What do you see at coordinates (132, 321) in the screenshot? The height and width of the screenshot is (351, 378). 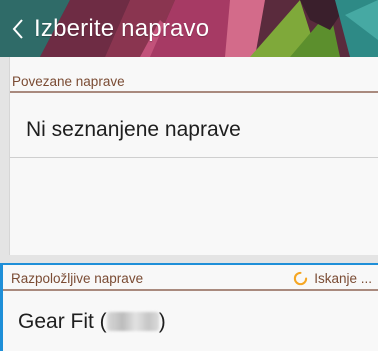 I see `redacted-id` at bounding box center [132, 321].